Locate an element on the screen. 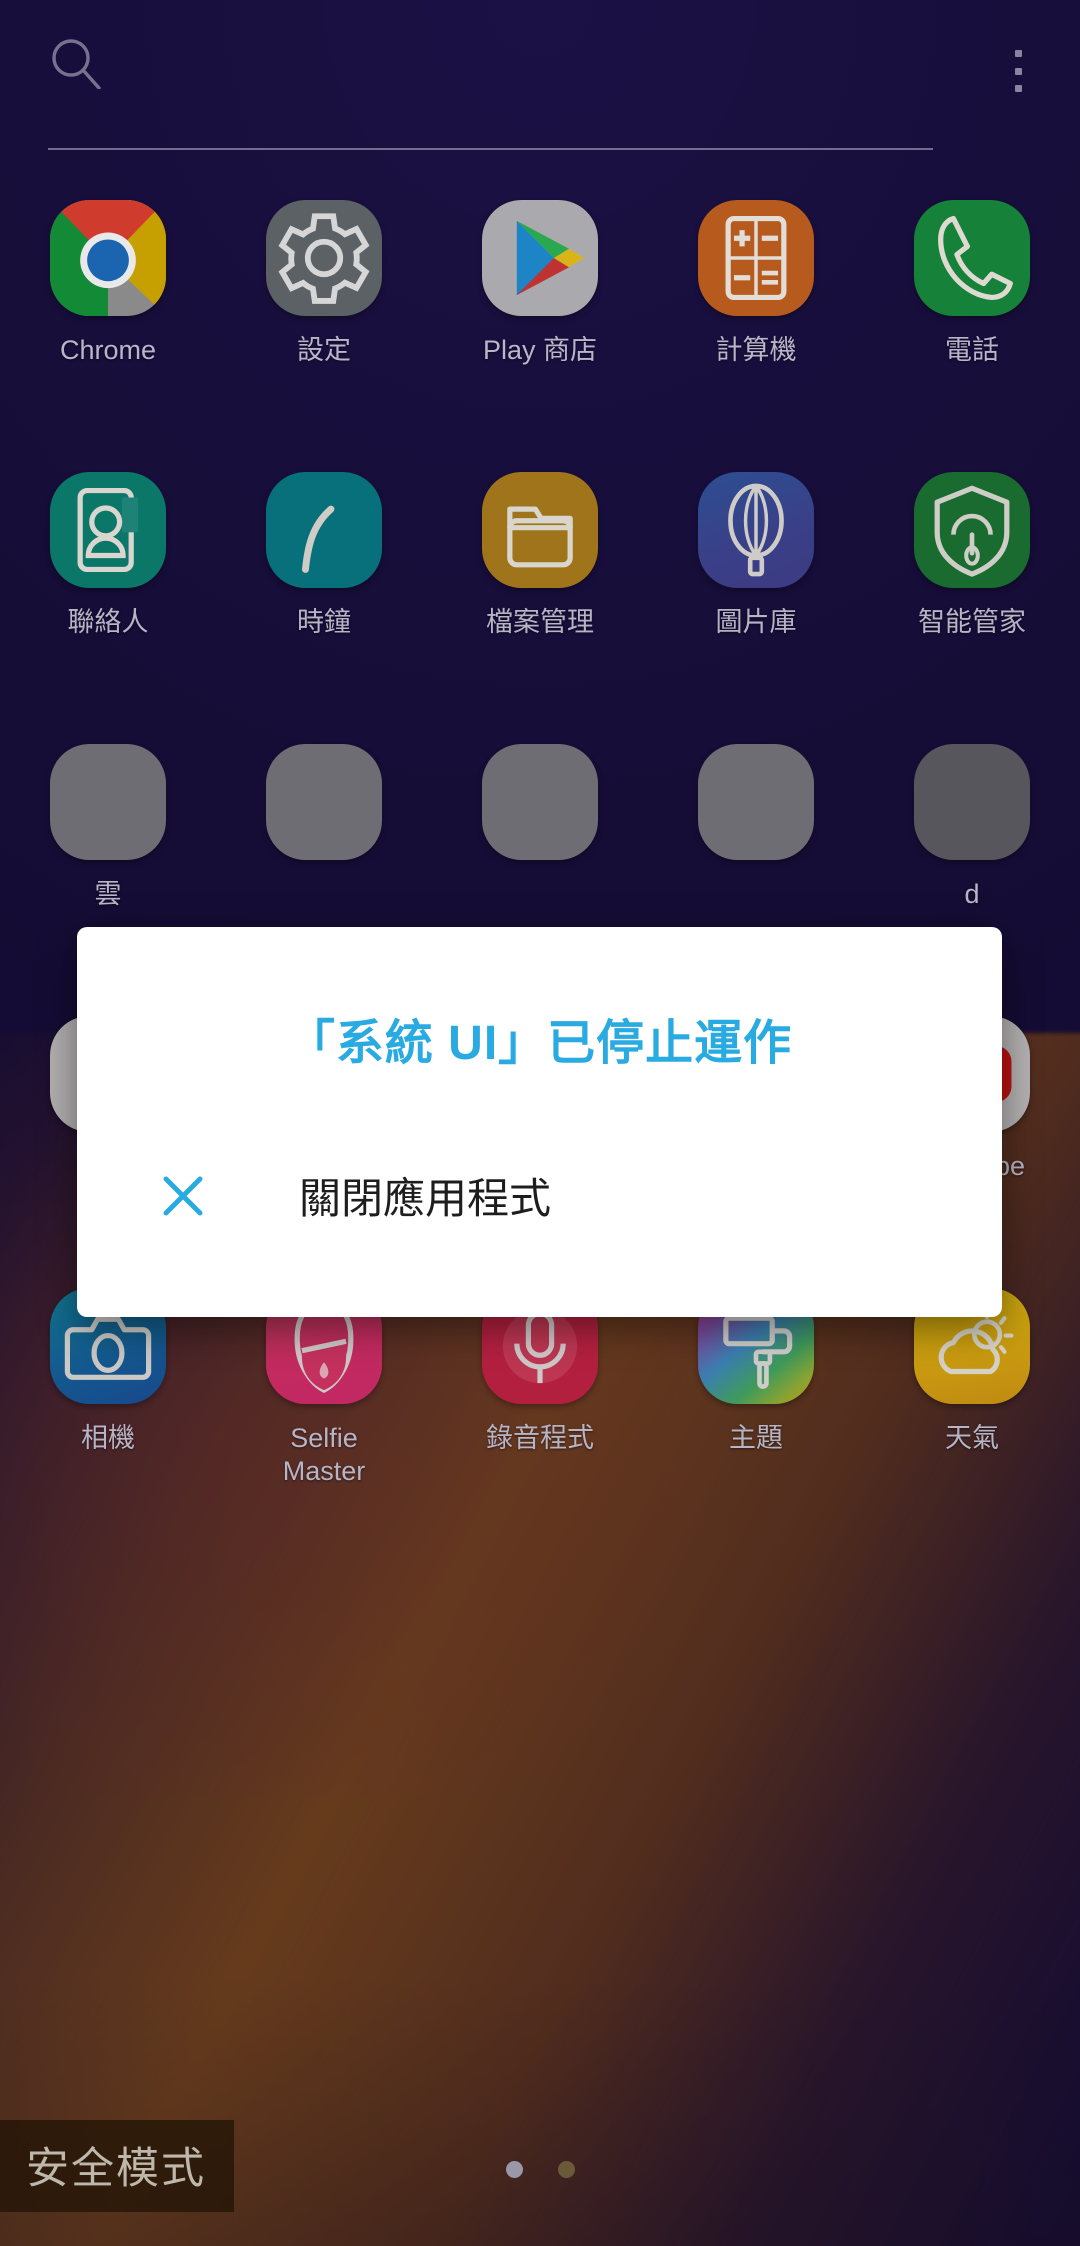  calculator-icon is located at coordinates (756, 258).